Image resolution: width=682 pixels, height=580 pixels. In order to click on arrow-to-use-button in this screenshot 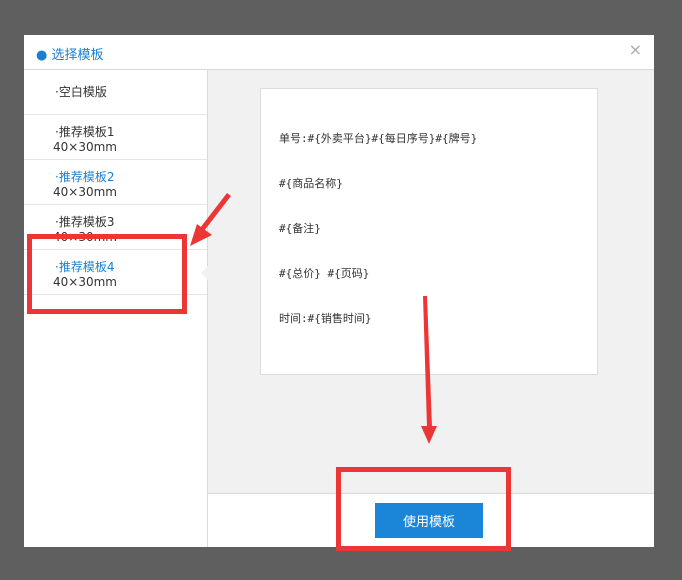, I will do `click(429, 370)`.